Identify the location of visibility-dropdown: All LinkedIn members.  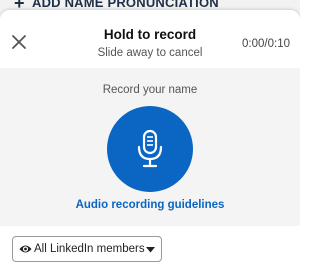
(87, 249).